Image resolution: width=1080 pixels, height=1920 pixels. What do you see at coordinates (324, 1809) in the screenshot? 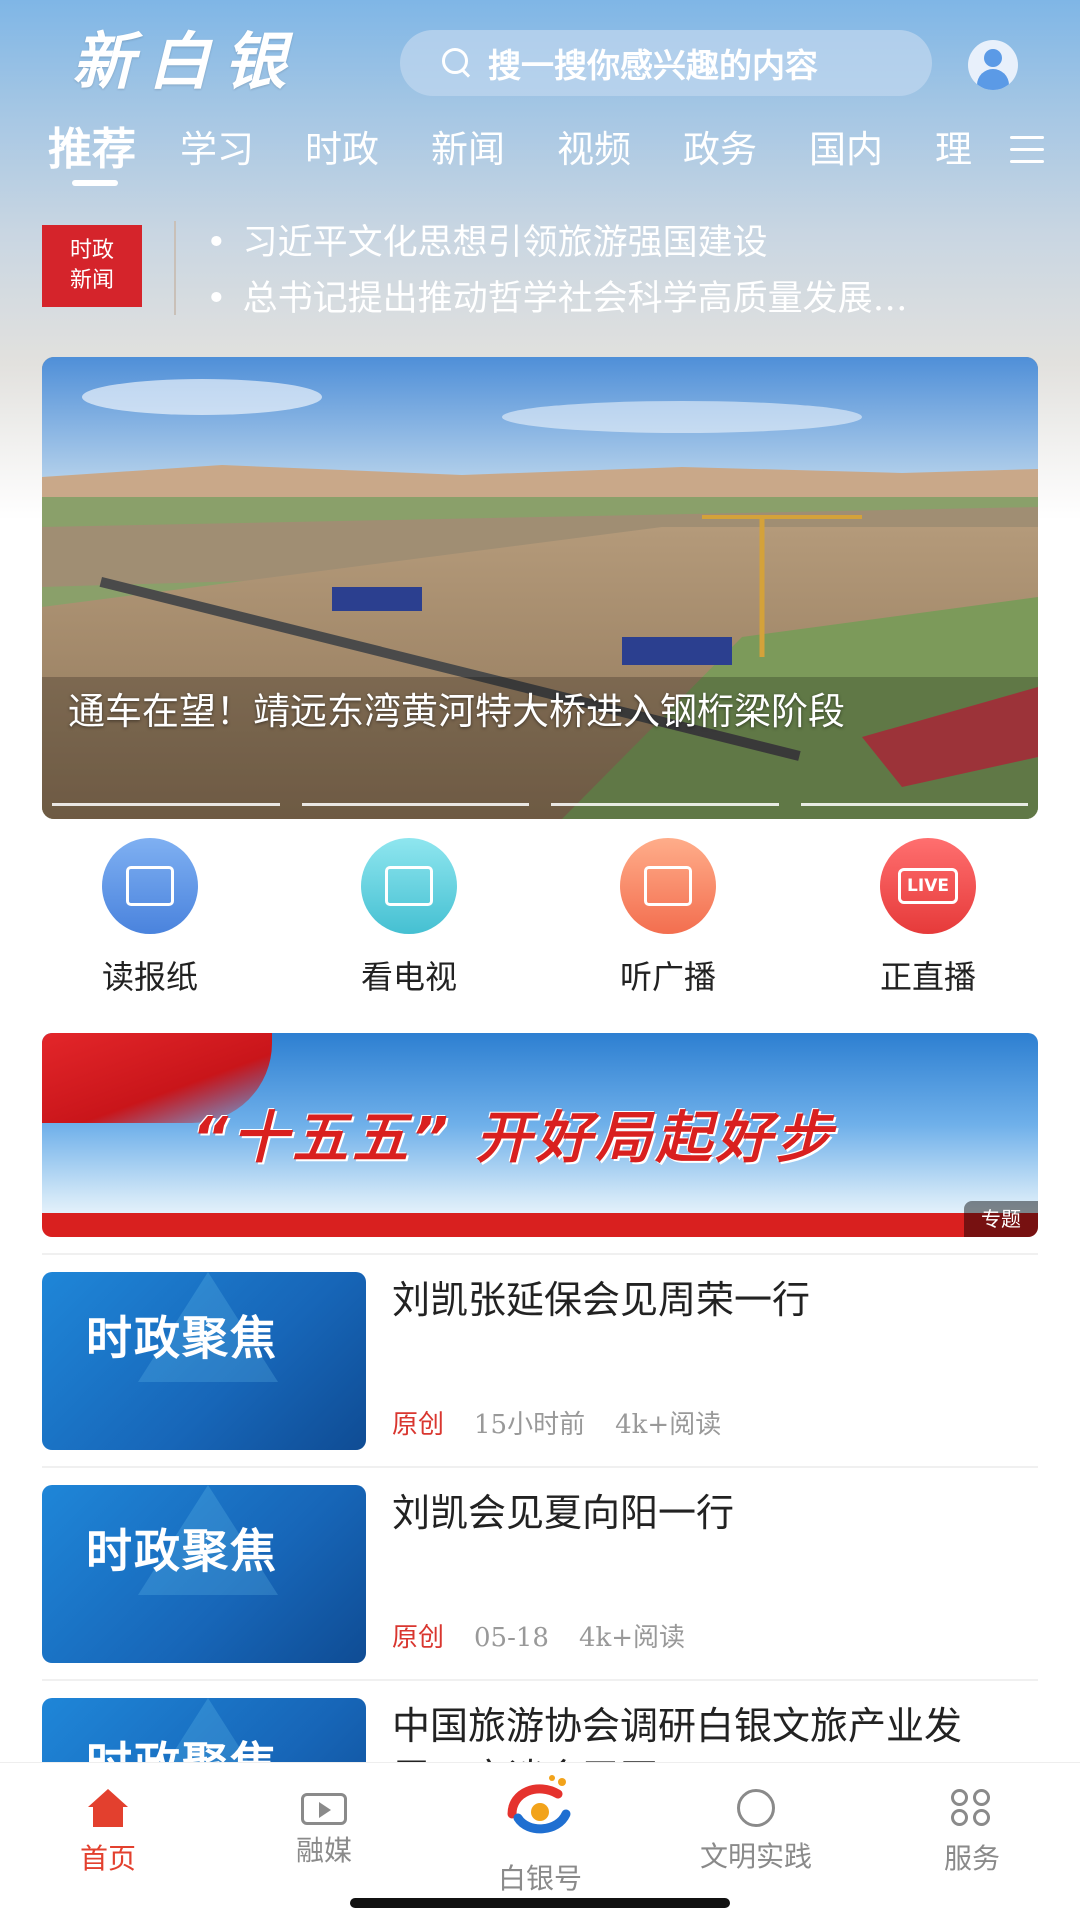
I see `media-play-icon` at bounding box center [324, 1809].